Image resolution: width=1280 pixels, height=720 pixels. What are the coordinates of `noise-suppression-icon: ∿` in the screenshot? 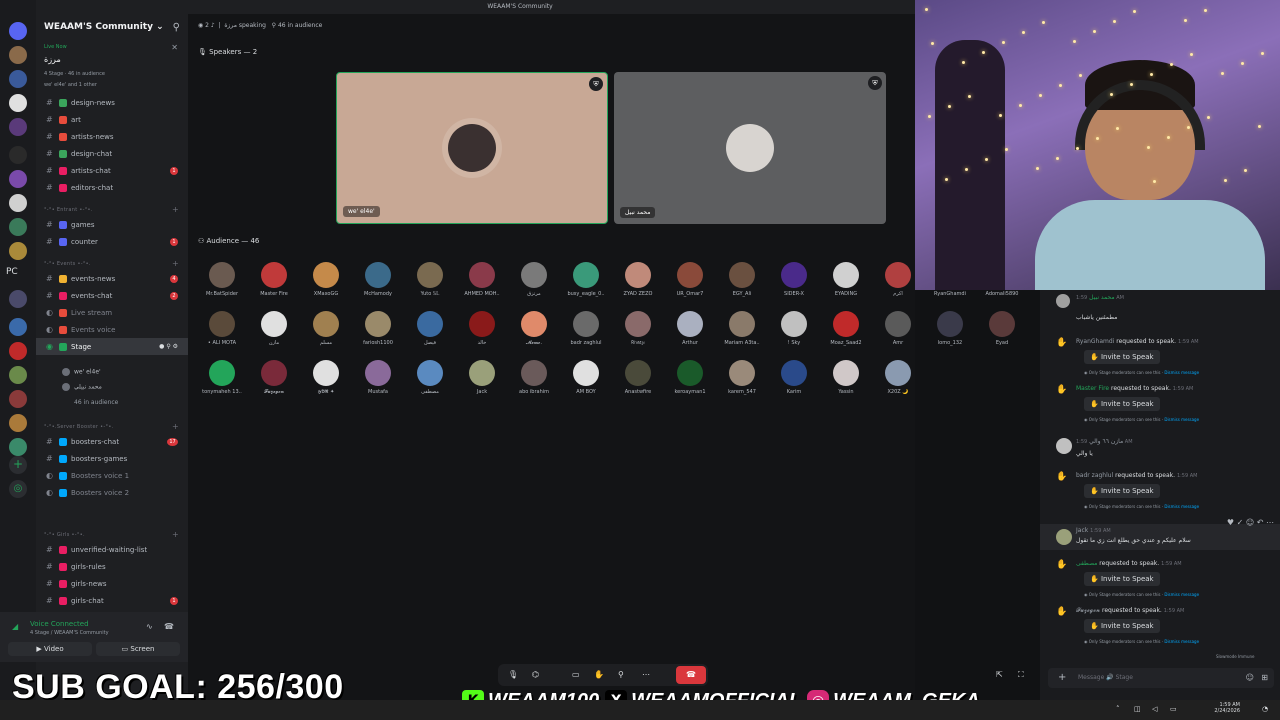 It's located at (149, 626).